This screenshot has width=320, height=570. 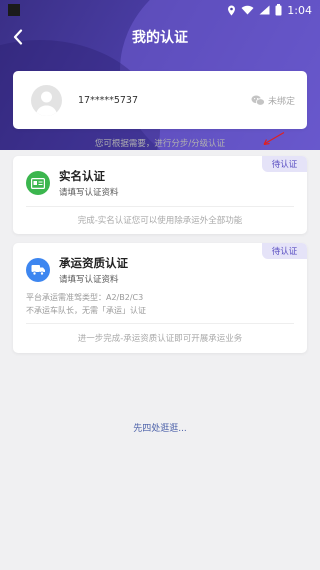 I want to click on cert-title: 实名认证, so click(x=82, y=176).